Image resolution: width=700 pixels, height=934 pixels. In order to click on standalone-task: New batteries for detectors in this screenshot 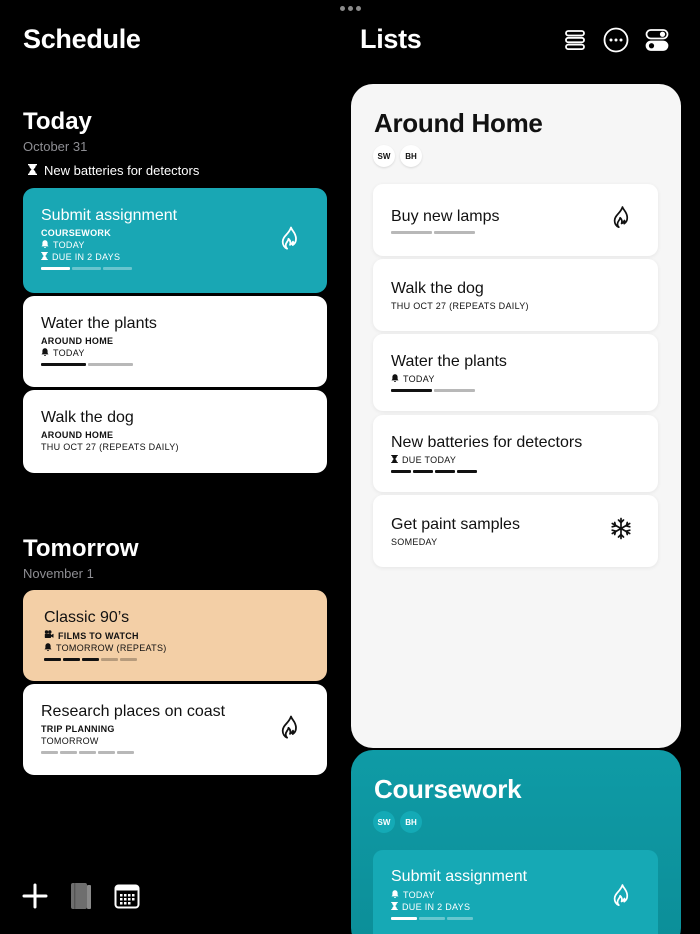, I will do `click(113, 170)`.